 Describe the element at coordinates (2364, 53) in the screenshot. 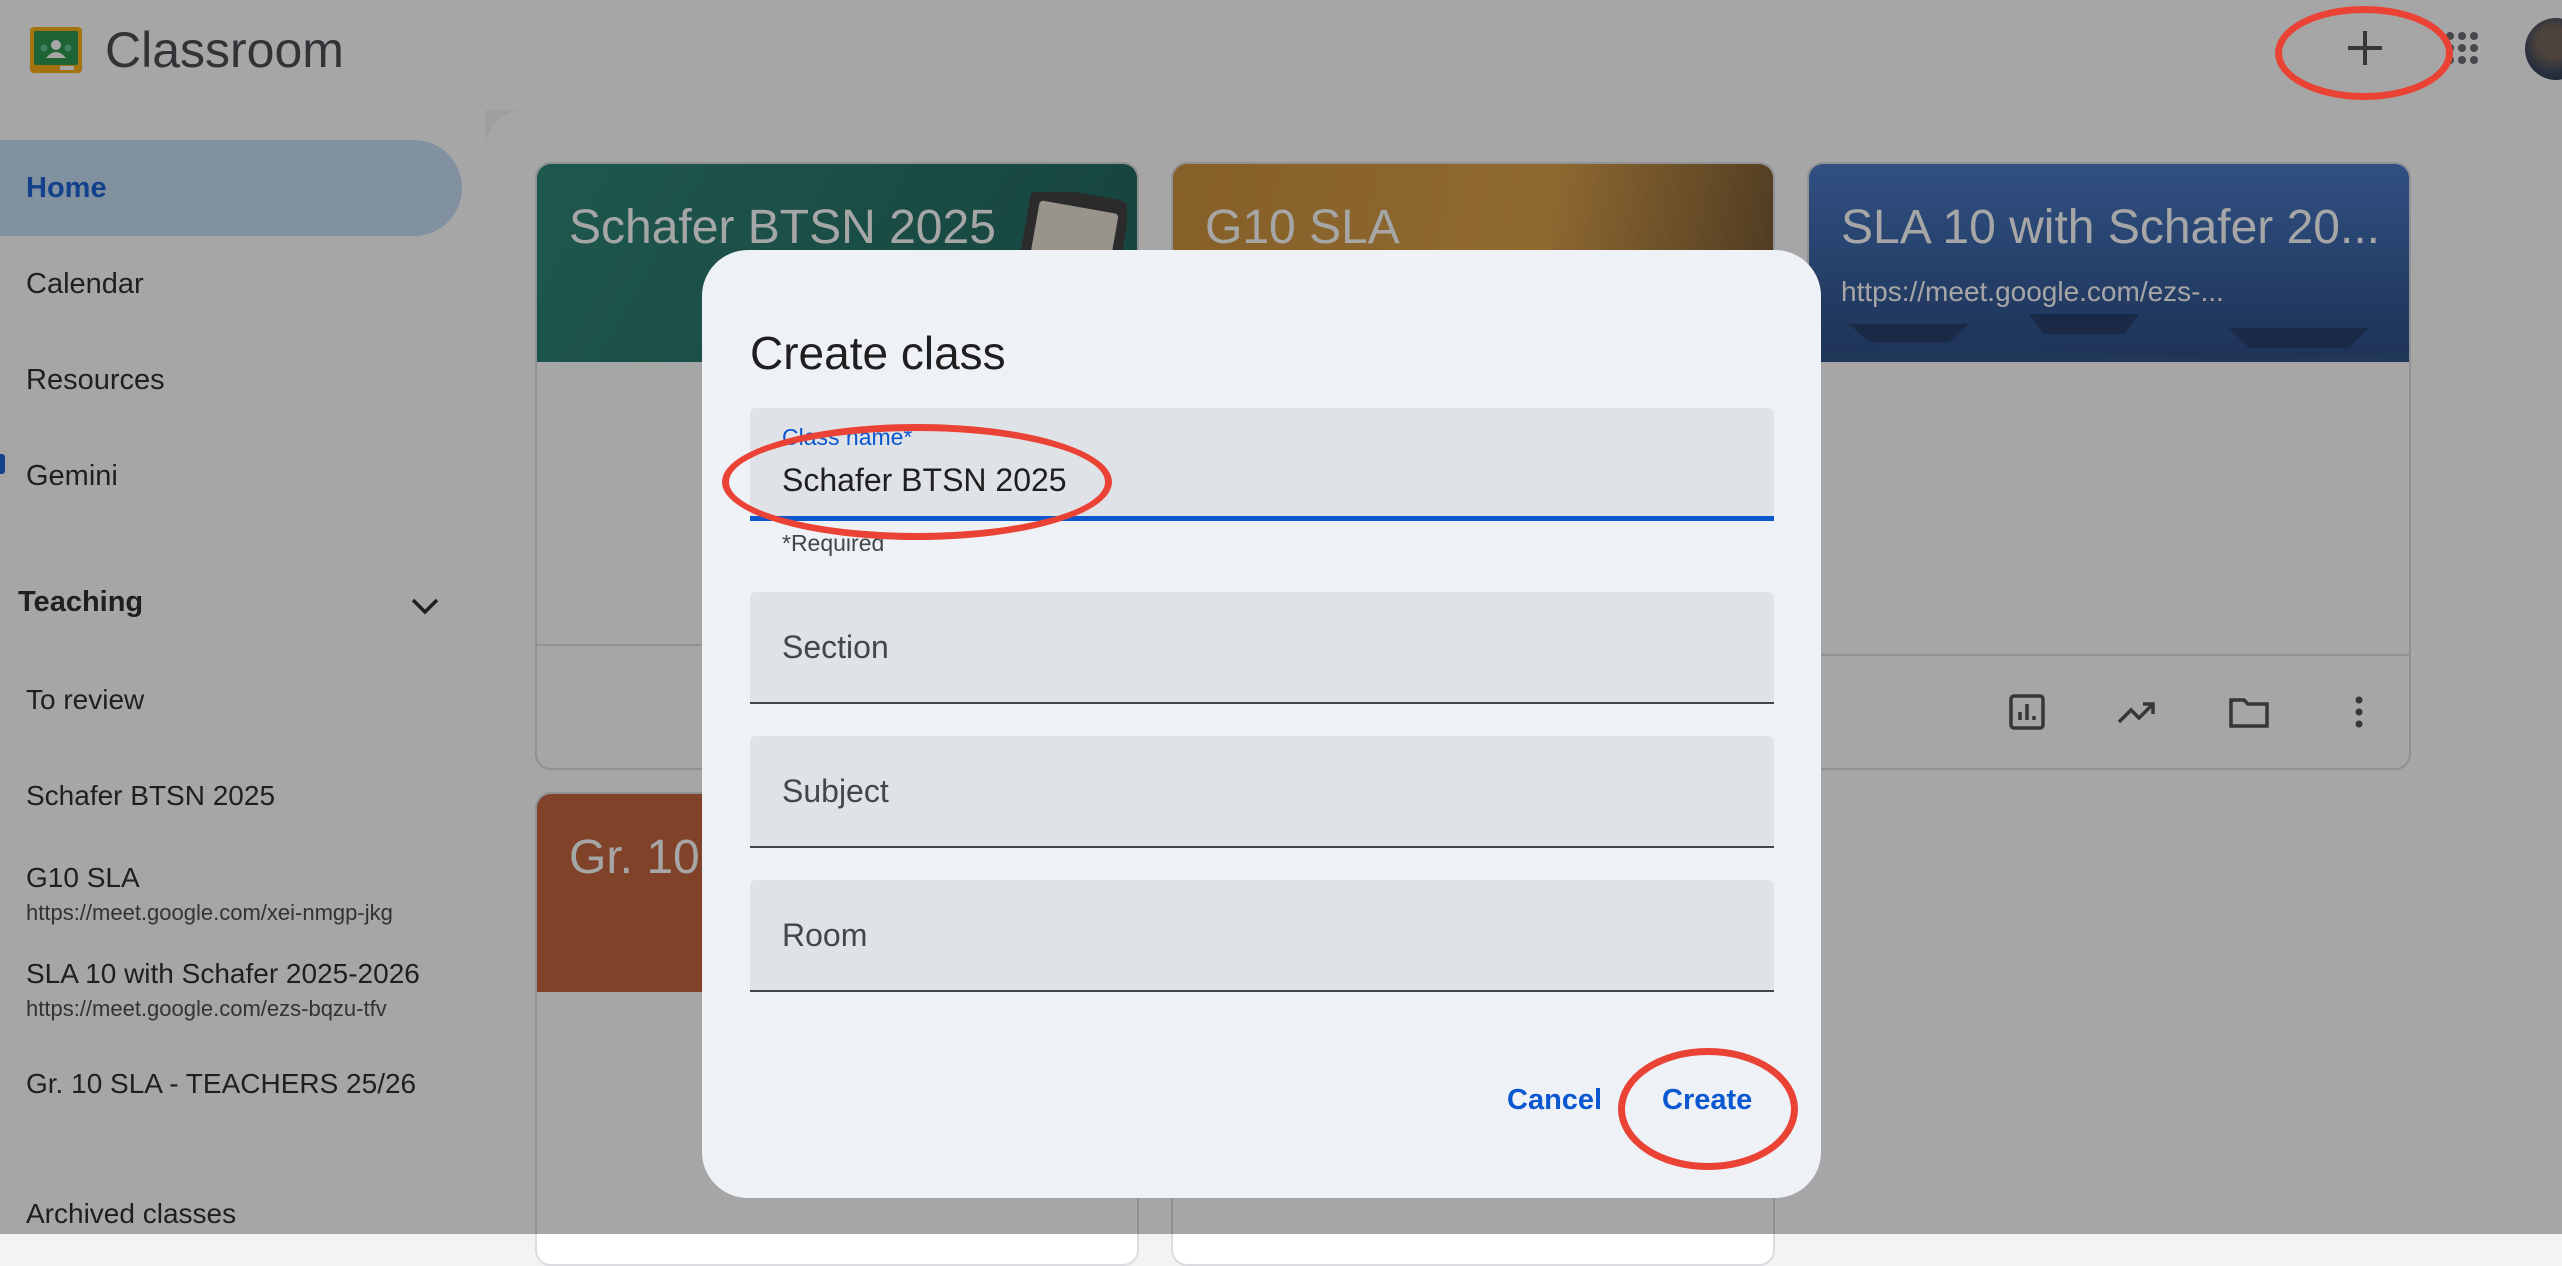

I see `annotation-circle-plus` at that location.